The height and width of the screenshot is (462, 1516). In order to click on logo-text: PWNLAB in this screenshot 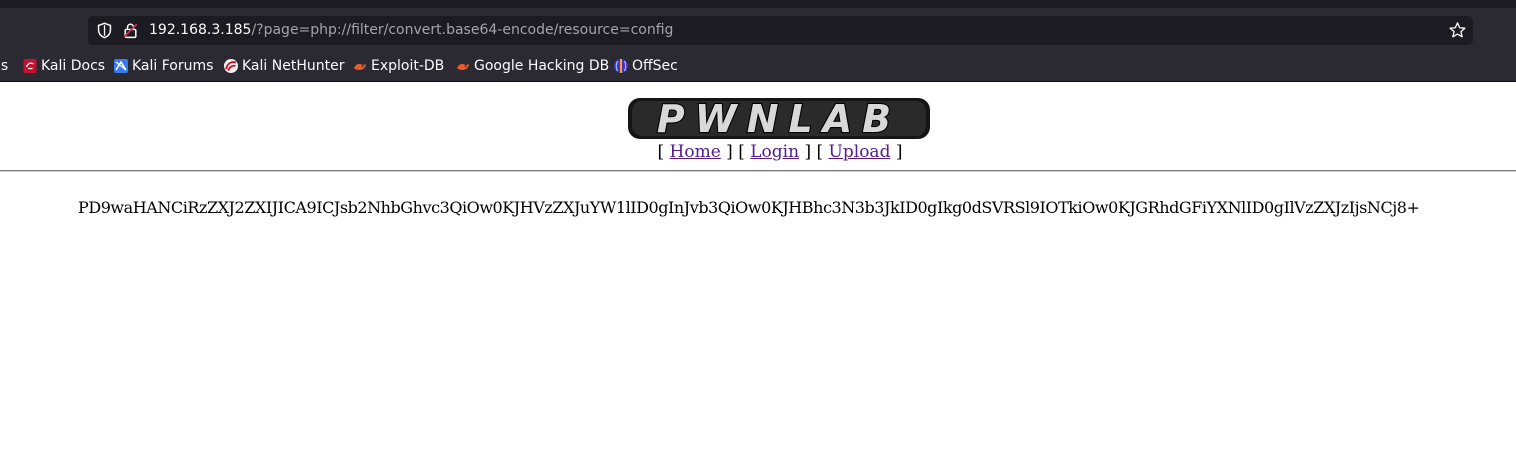, I will do `click(779, 119)`.